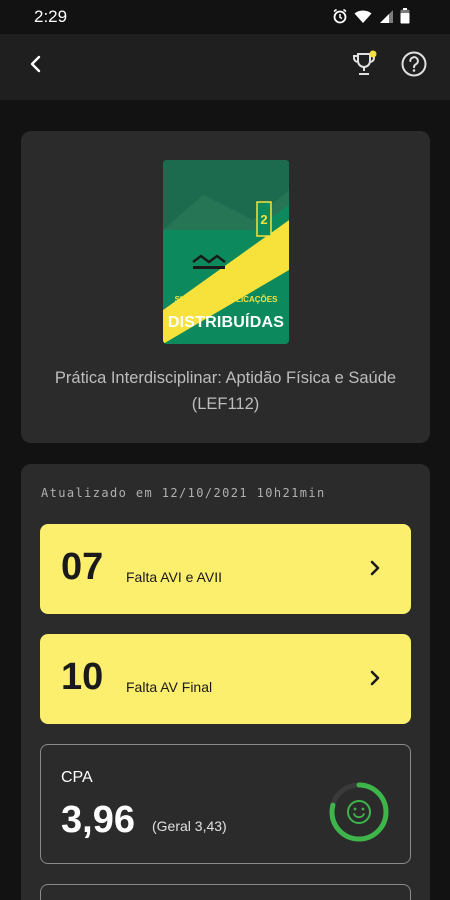  Describe the element at coordinates (363, 19) in the screenshot. I see `wifi-icon` at that location.